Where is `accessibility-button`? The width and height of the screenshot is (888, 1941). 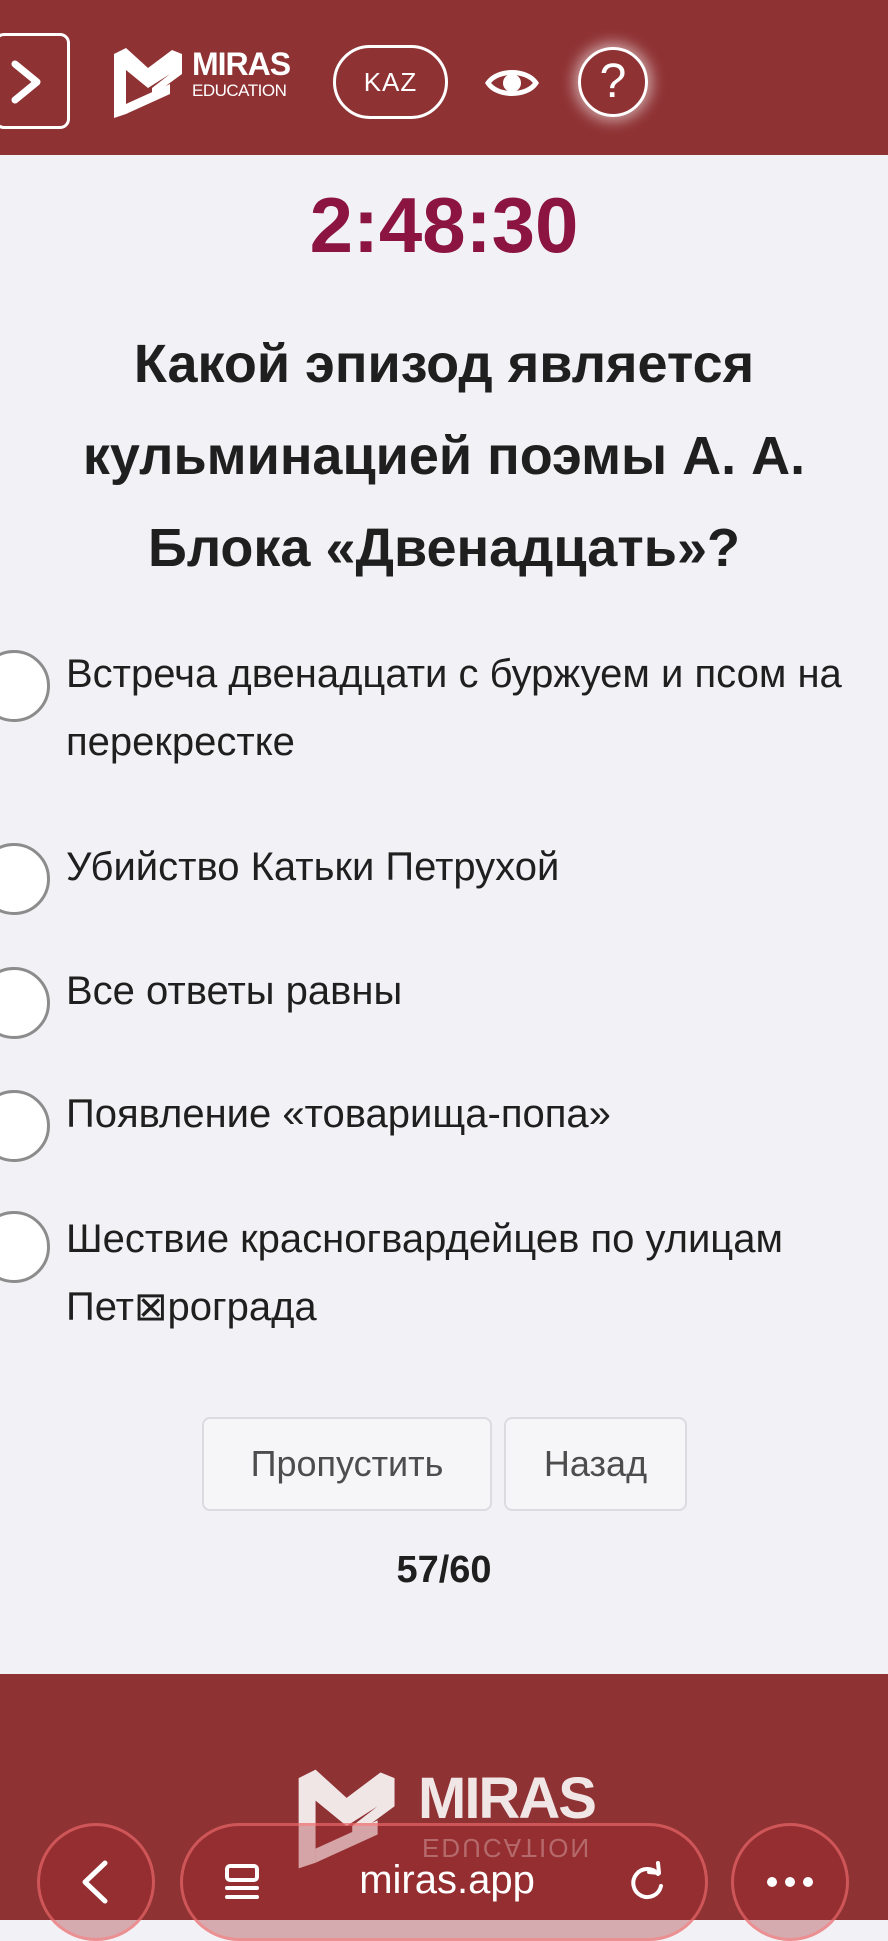 accessibility-button is located at coordinates (512, 83).